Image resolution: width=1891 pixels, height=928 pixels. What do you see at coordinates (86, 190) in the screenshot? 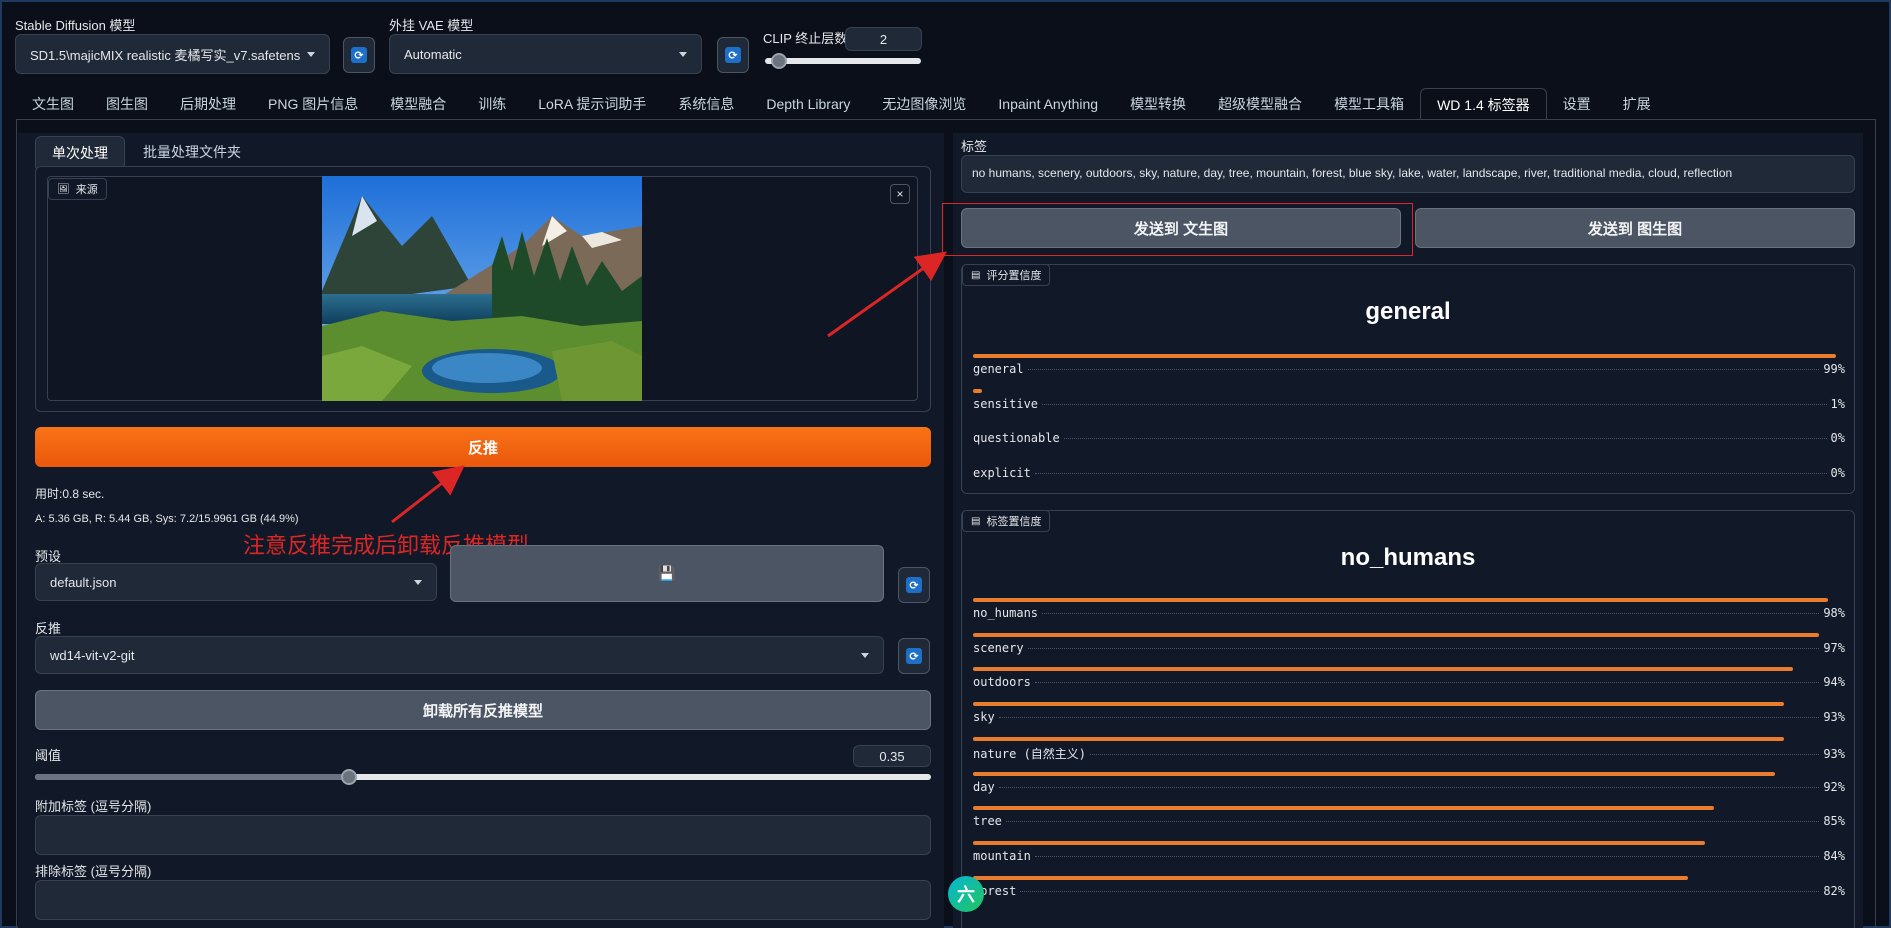
I see `source-label: 来源` at bounding box center [86, 190].